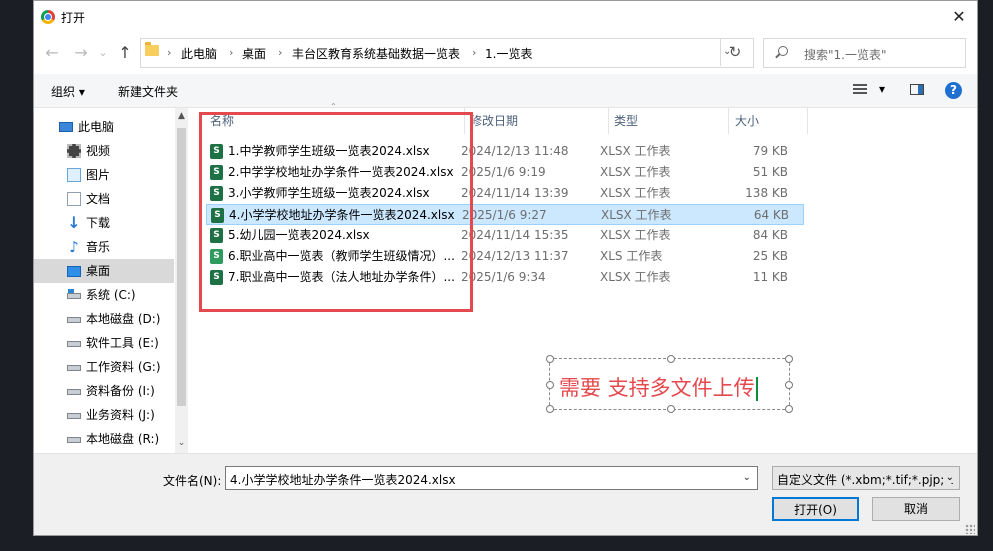  I want to click on sidebar-item-videos: 视频, so click(104, 151).